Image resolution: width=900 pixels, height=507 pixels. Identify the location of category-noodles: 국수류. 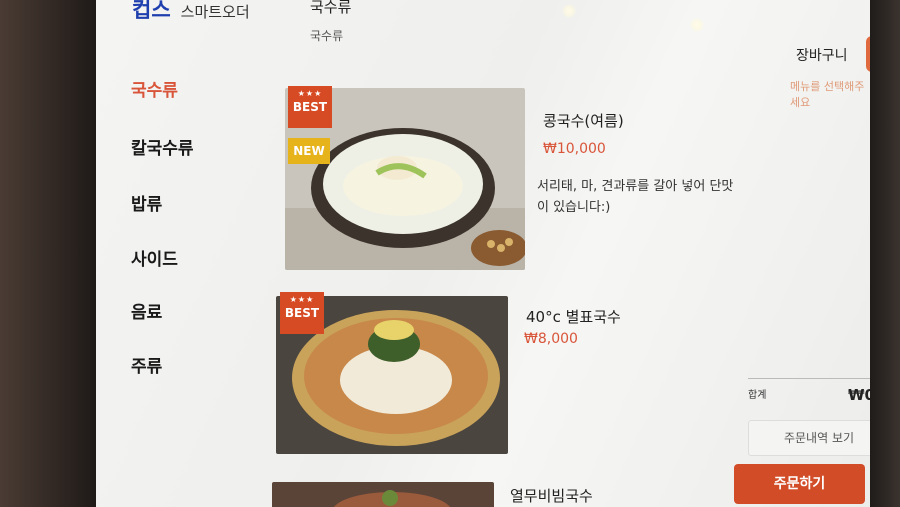
(154, 88).